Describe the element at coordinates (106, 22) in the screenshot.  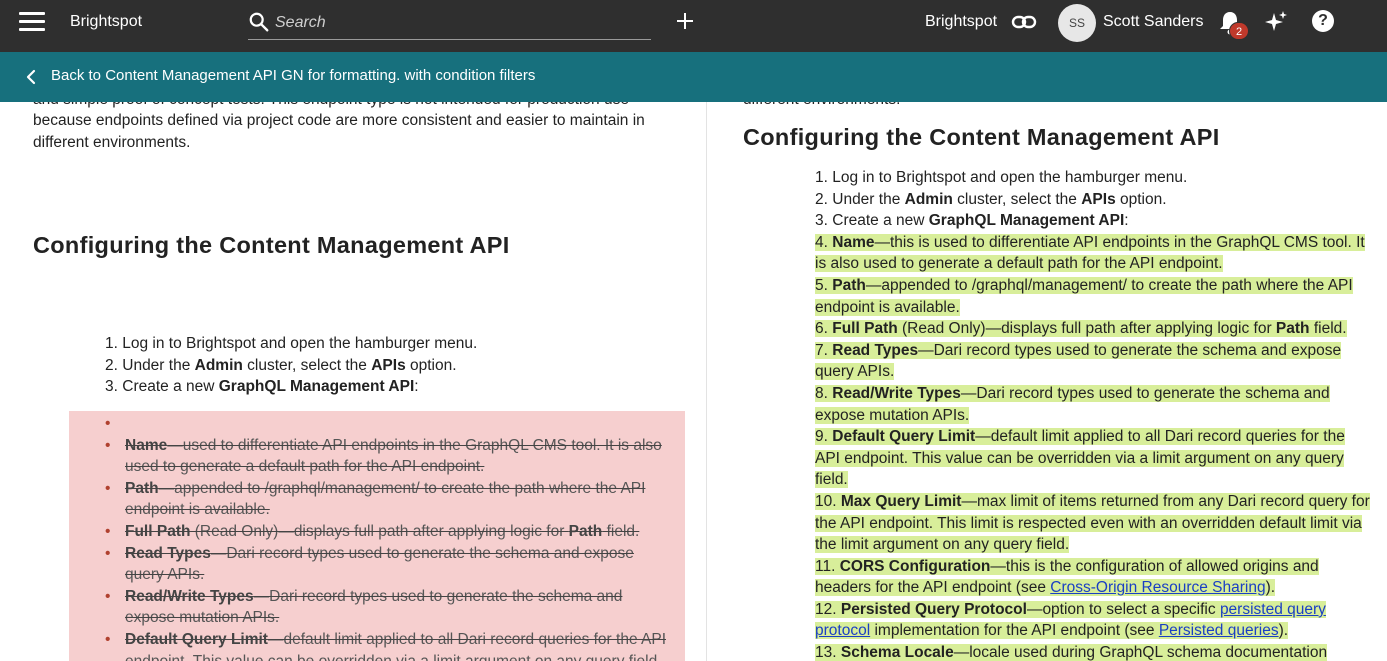
I see `brand-name: Brightspot` at that location.